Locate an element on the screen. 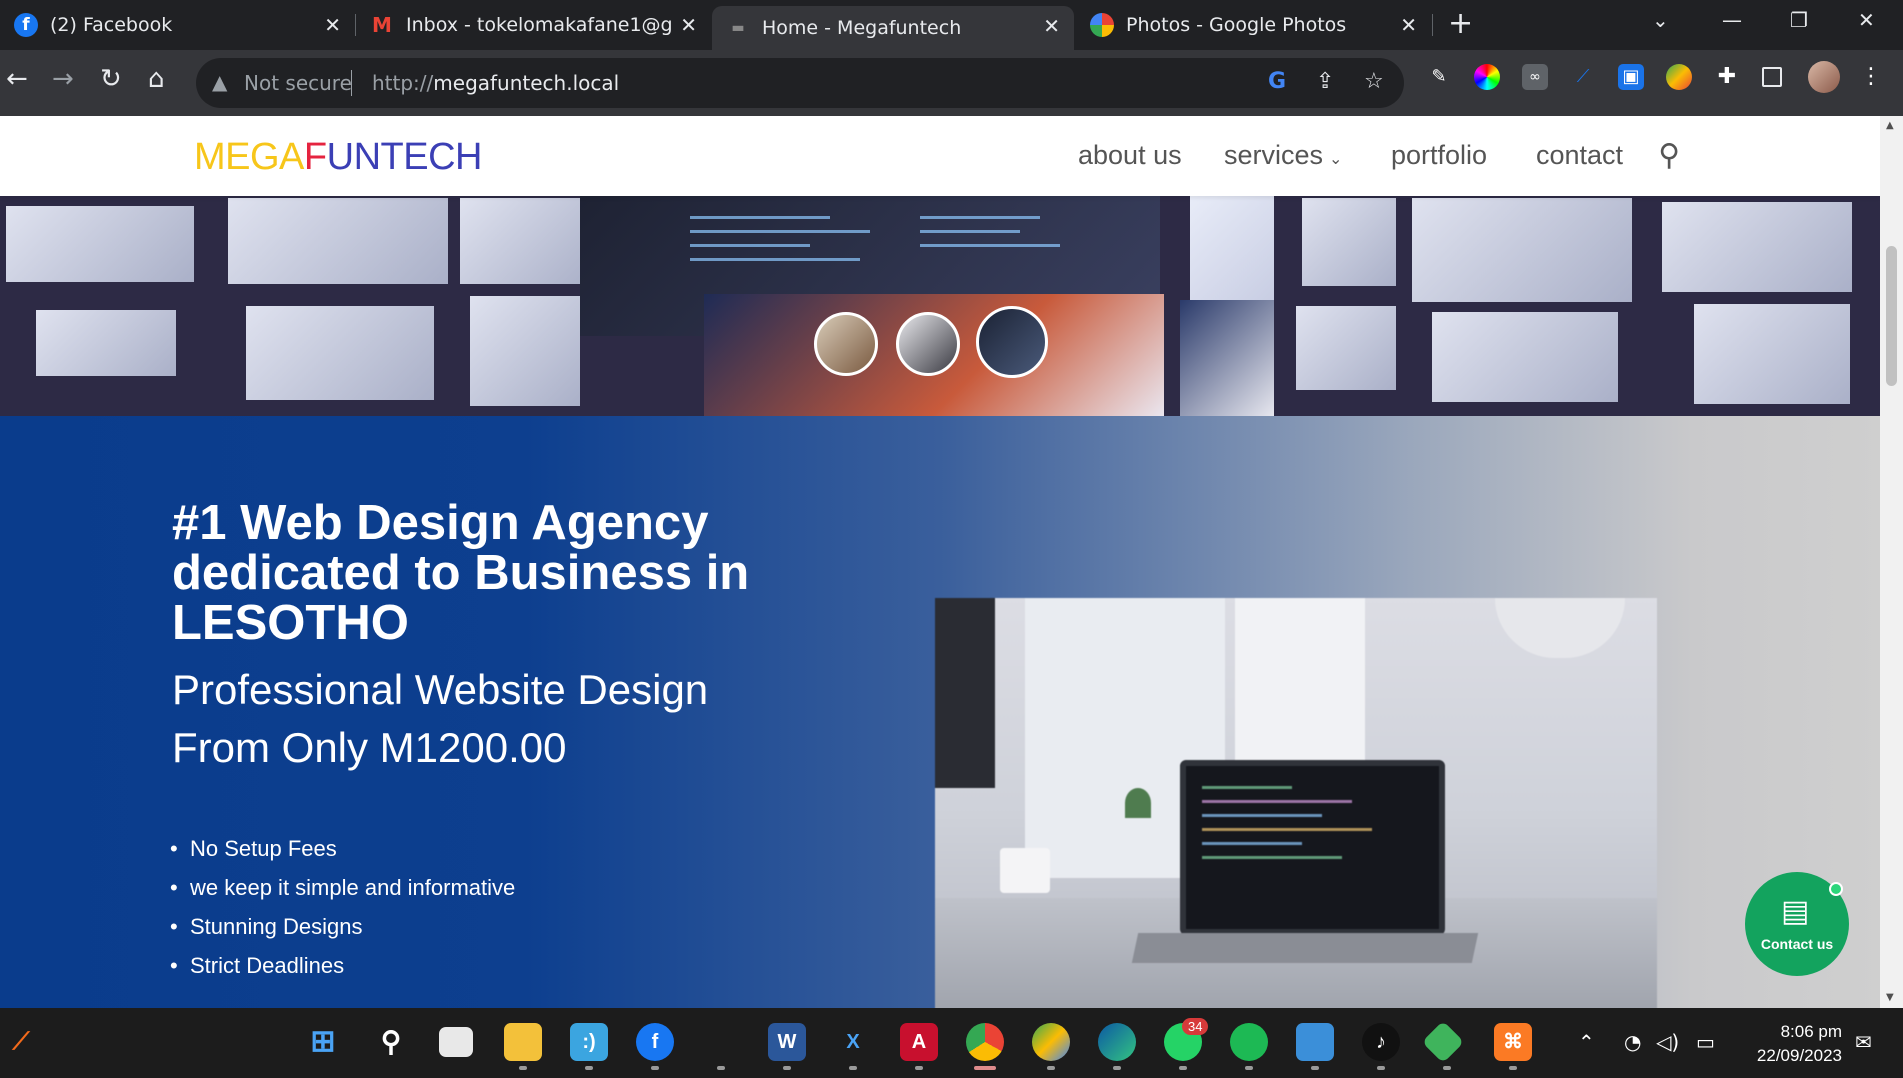 The image size is (1903, 1078). notepad-icon is located at coordinates (1315, 1042).